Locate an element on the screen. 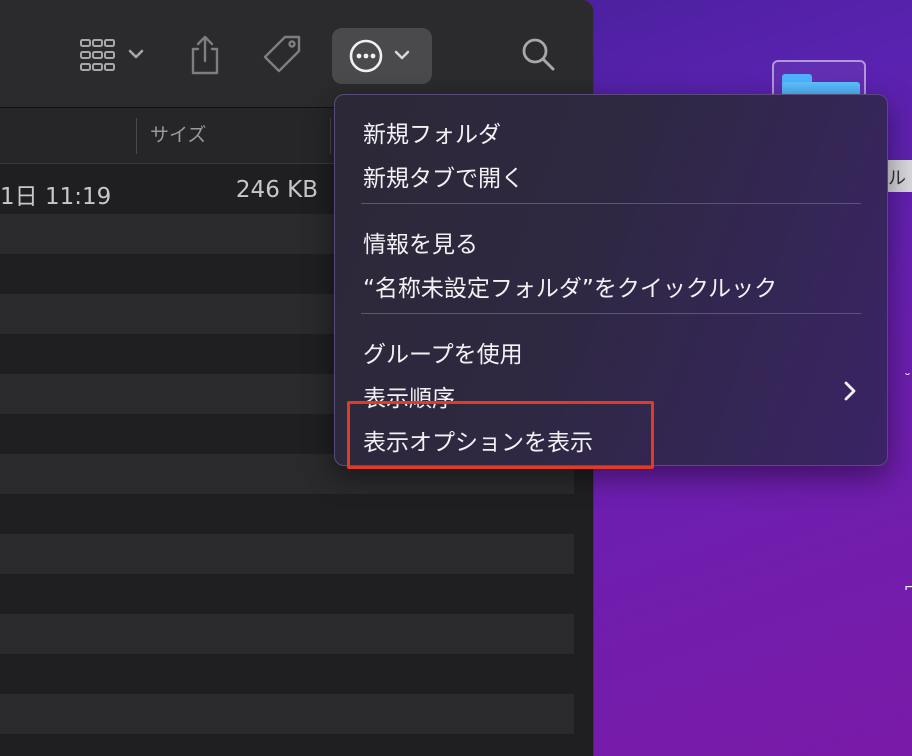 The image size is (912, 756). highlight-annotation-box is located at coordinates (500, 435).